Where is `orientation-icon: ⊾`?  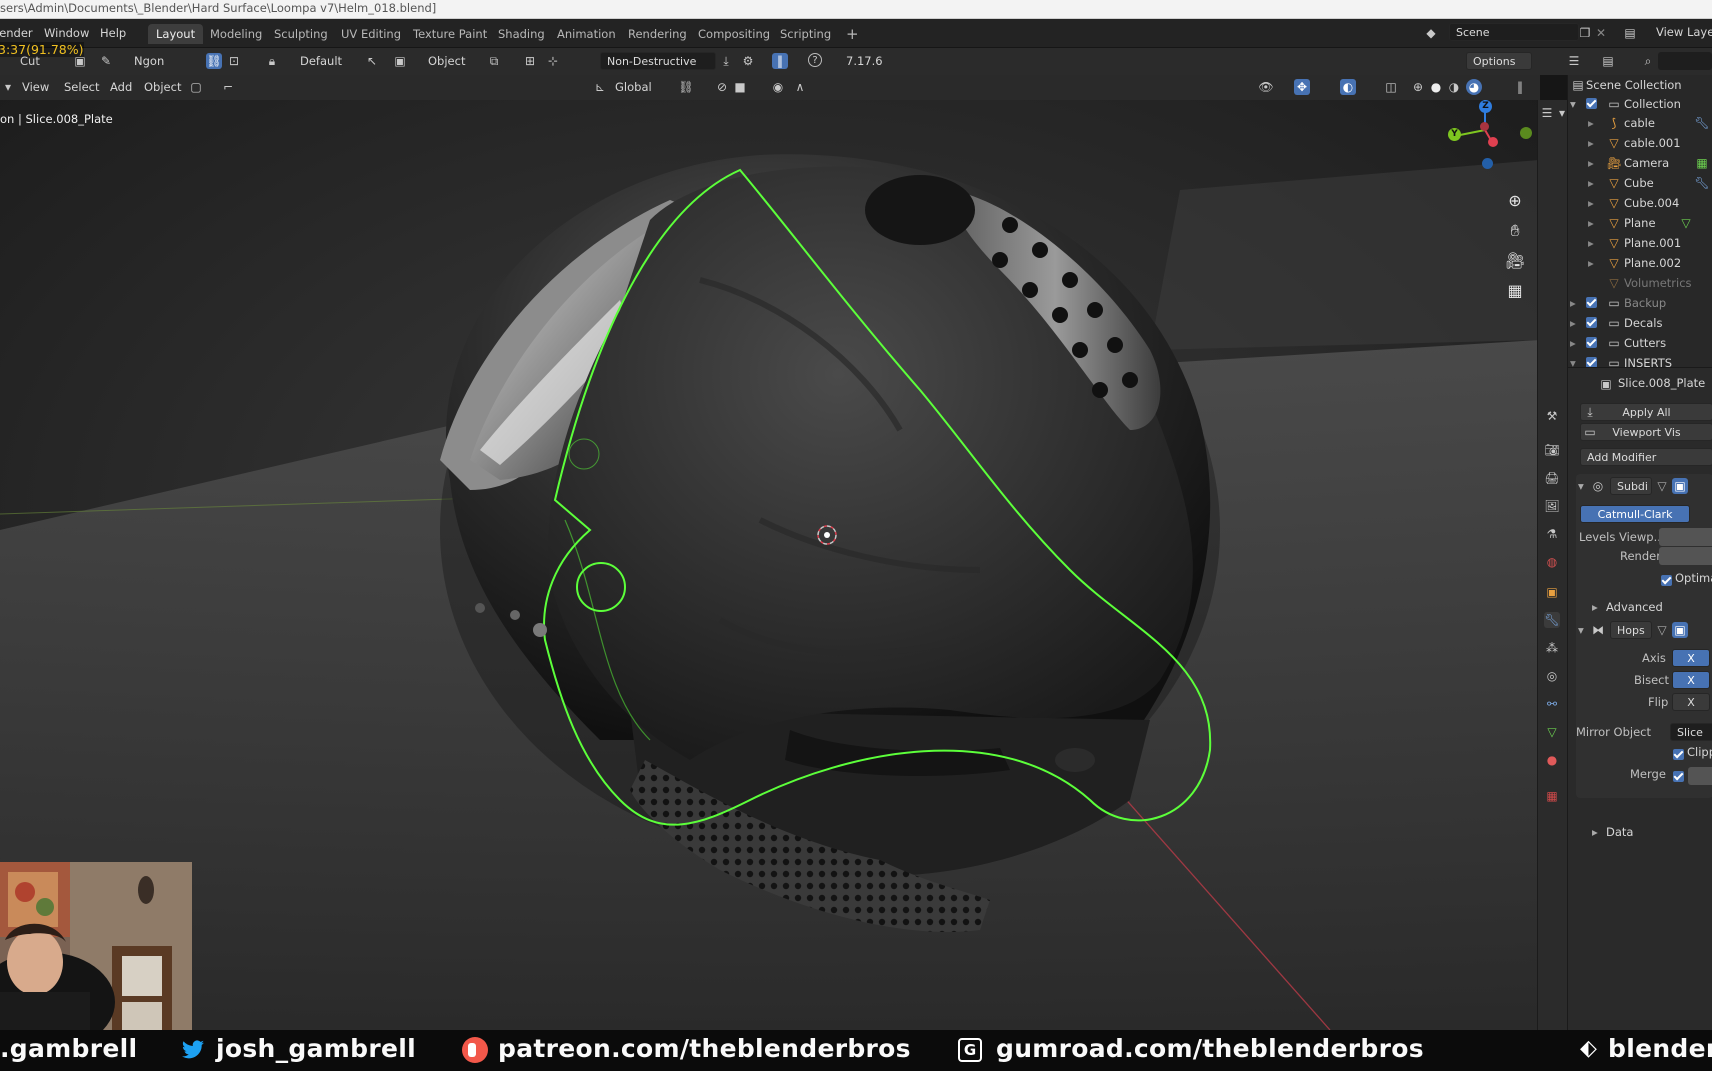
orientation-icon: ⊾ is located at coordinates (600, 87).